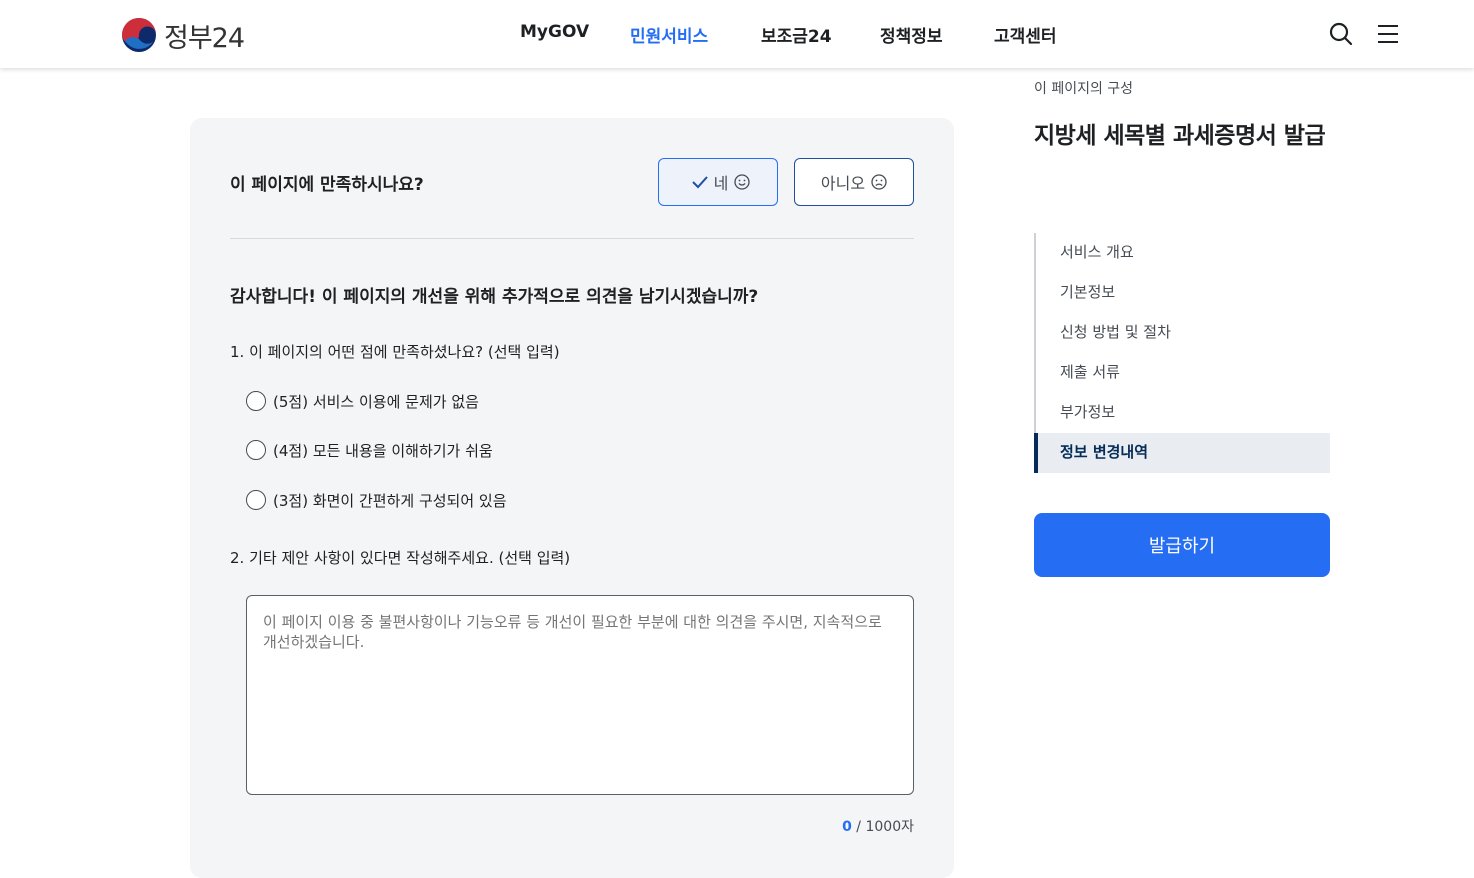 The width and height of the screenshot is (1474, 878). What do you see at coordinates (383, 450) in the screenshot?
I see `radio-label: (4점) 모든 내용을 이해하기가 쉬움` at bounding box center [383, 450].